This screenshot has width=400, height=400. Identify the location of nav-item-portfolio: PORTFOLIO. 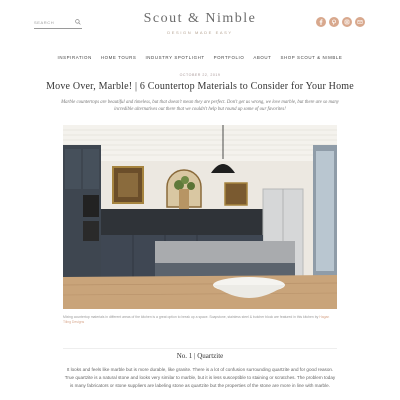
(229, 57).